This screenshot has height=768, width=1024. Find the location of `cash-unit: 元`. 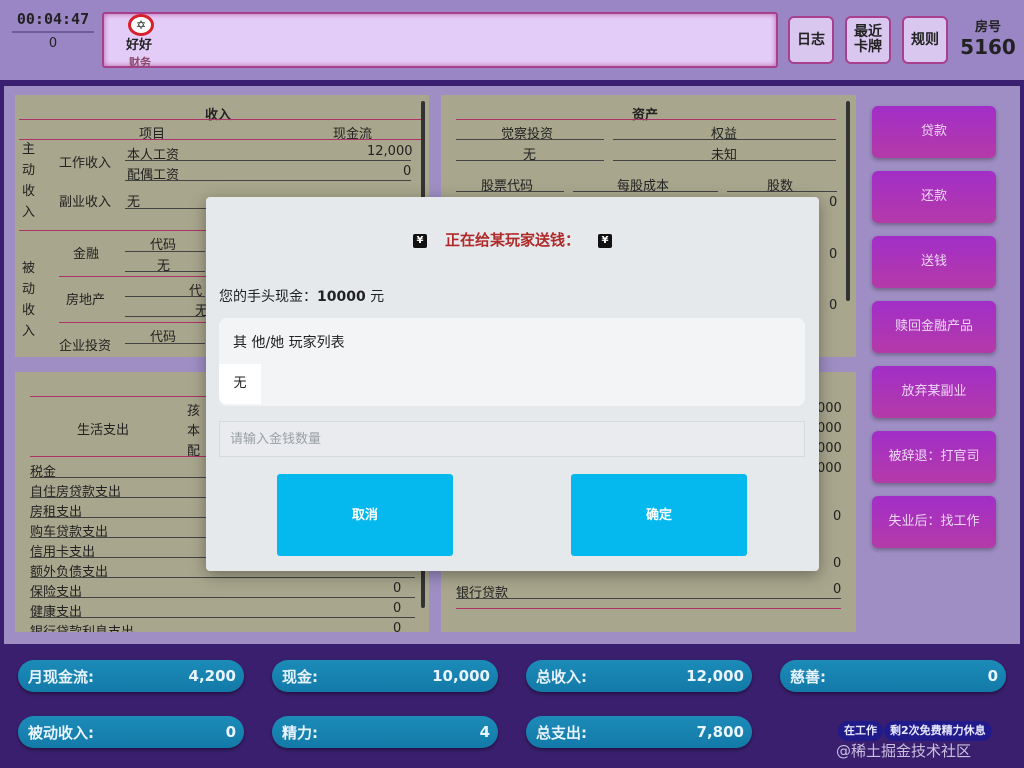

cash-unit: 元 is located at coordinates (377, 297).